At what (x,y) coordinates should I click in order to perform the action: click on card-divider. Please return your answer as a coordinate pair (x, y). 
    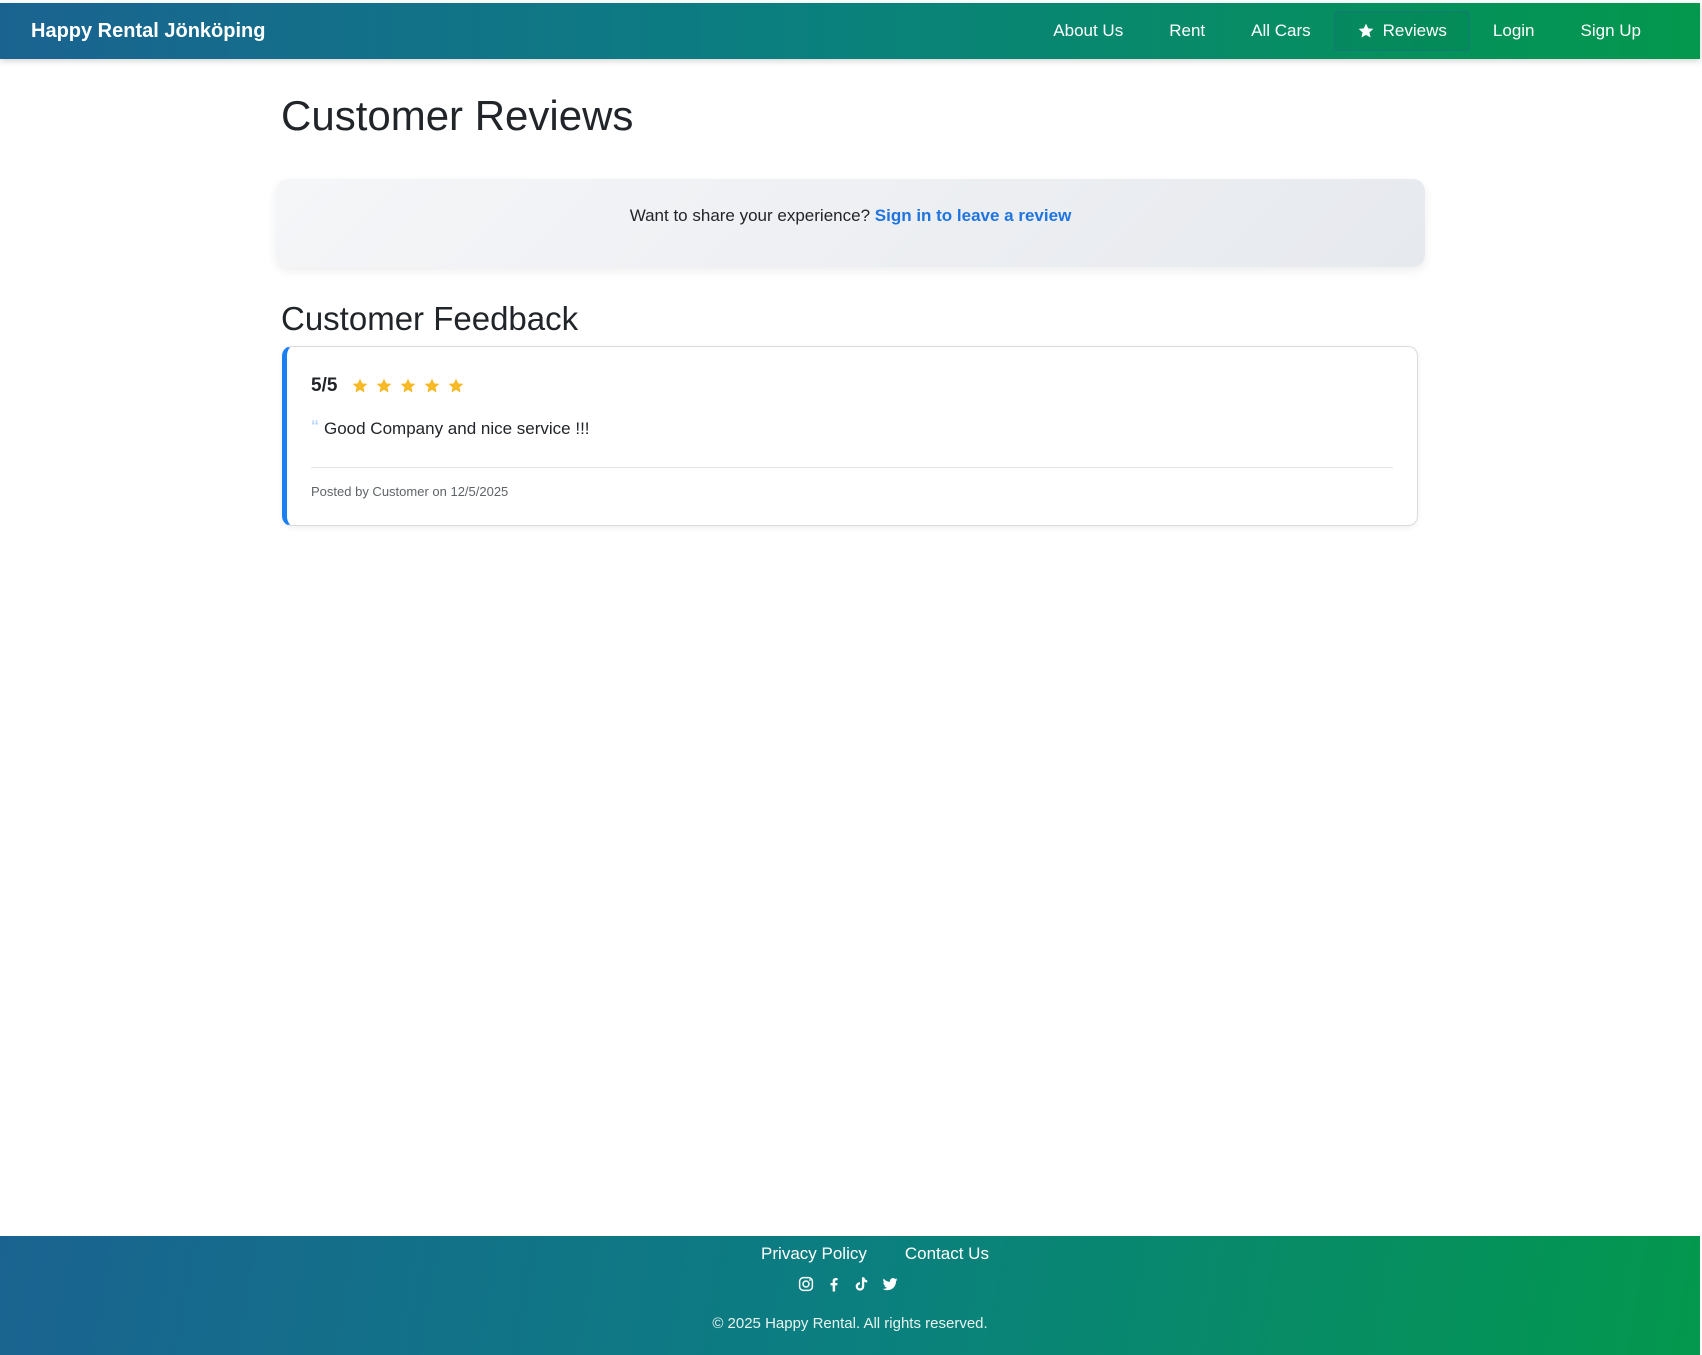
    Looking at the image, I should click on (852, 467).